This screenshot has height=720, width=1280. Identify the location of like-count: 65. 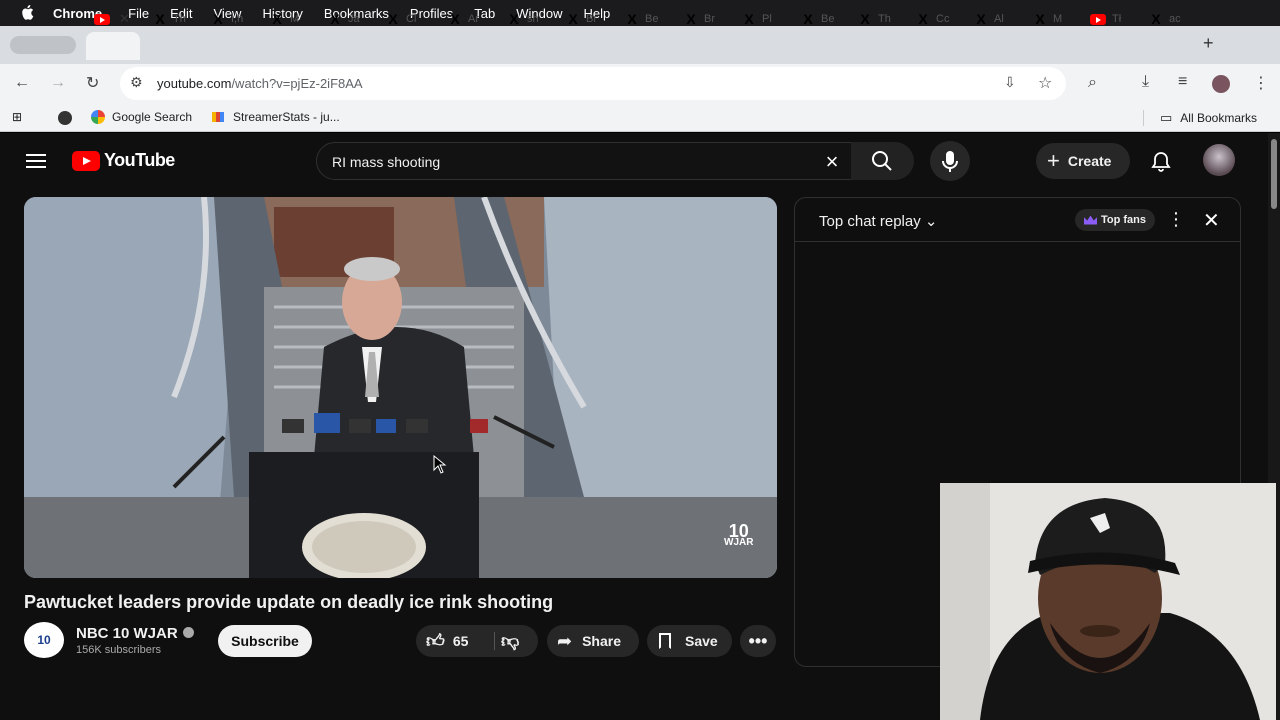
(461, 641).